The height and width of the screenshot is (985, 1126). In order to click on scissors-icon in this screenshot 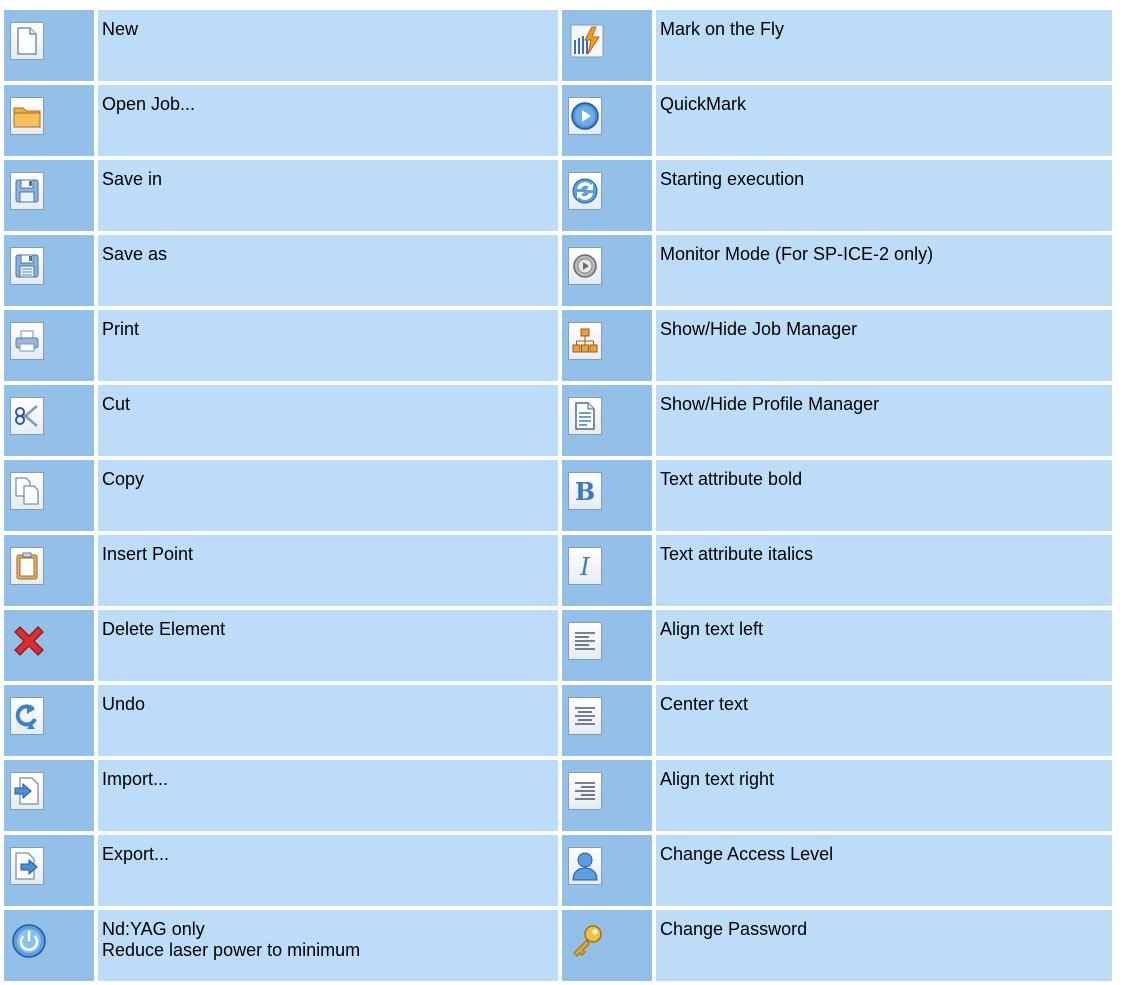, I will do `click(27, 416)`.